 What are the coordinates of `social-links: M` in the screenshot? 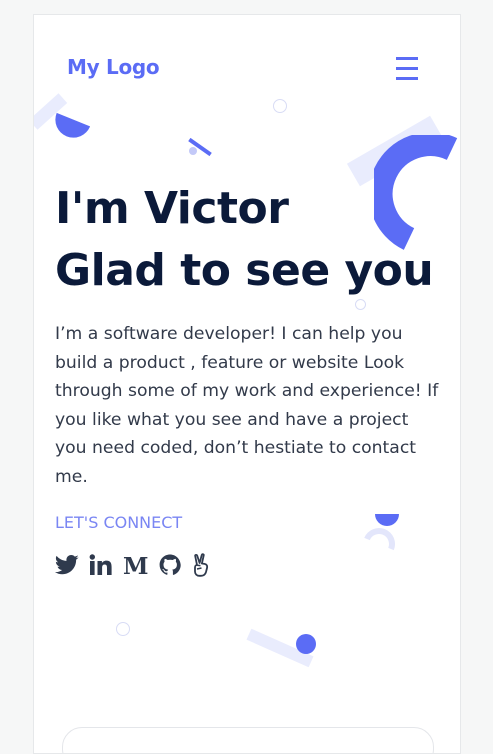 It's located at (138, 565).